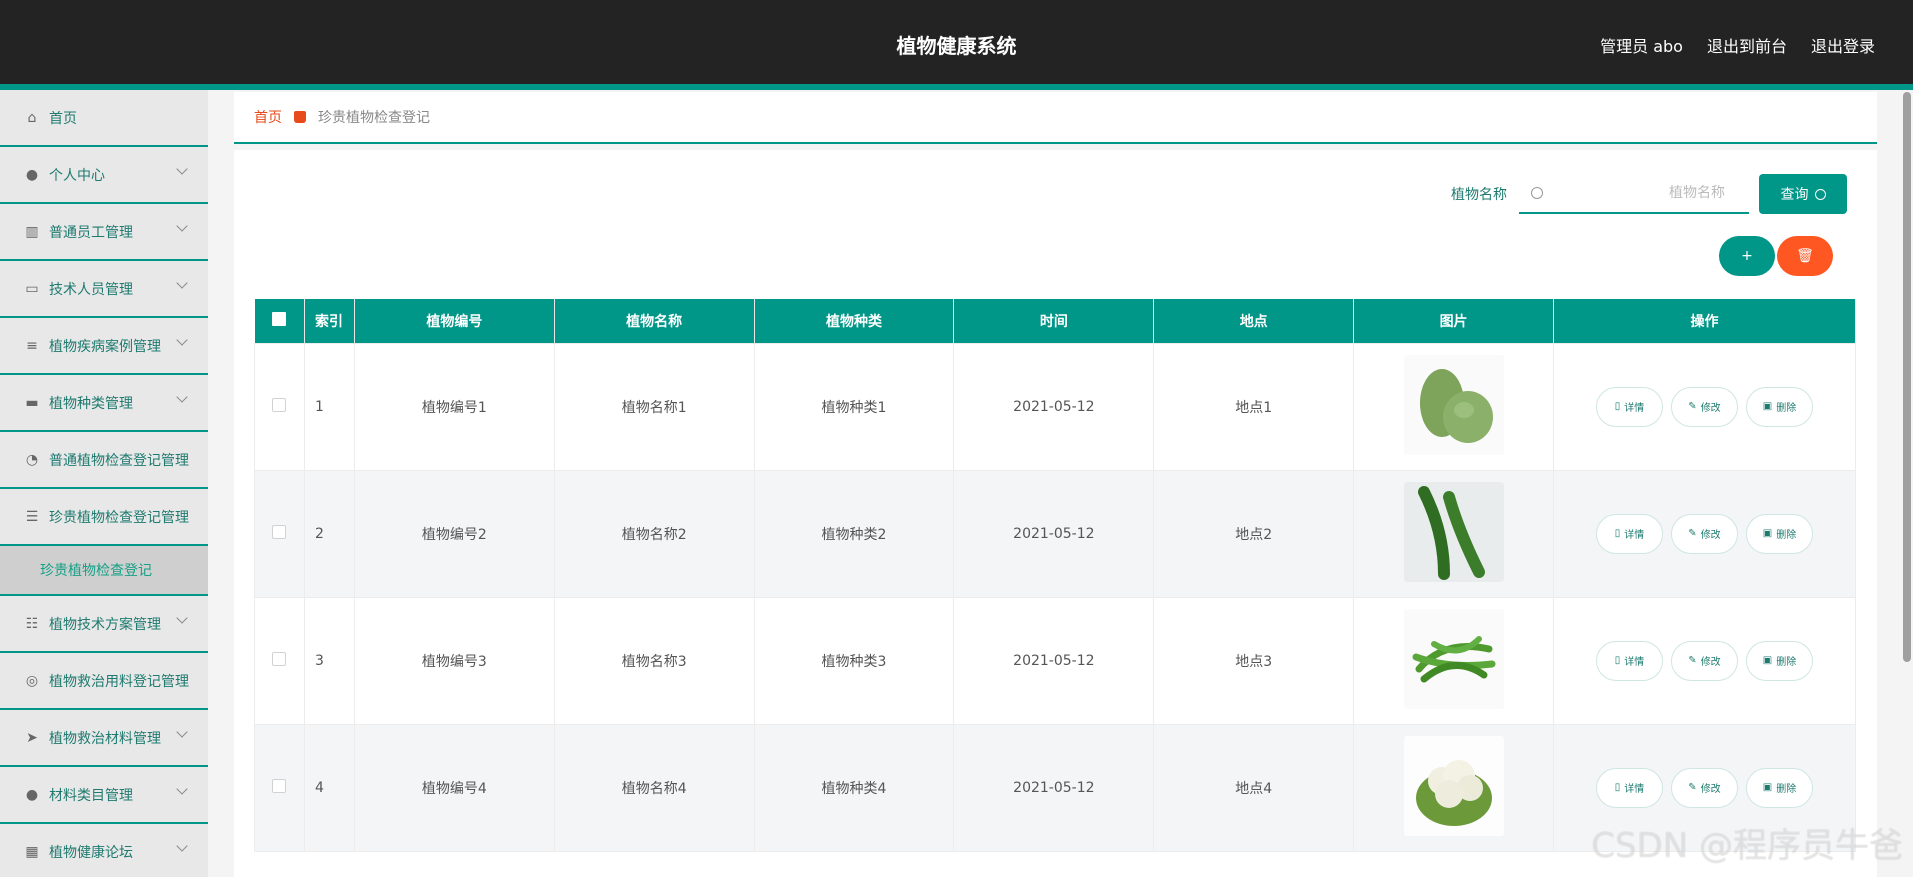 The width and height of the screenshot is (1913, 877). Describe the element at coordinates (956, 45) in the screenshot. I see `top-header: 植物健康系统 管理员 abo 退出到前台 退出登录` at that location.